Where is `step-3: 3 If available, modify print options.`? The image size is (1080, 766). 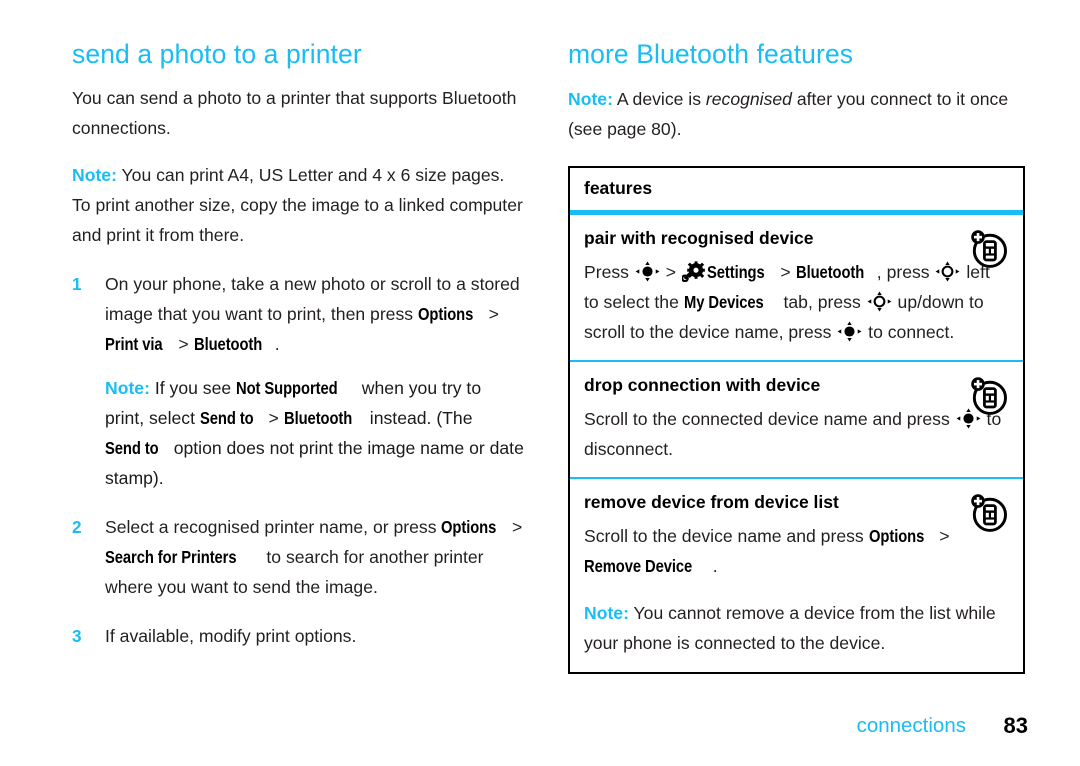
step-3: 3 If available, modify print options. is located at coordinates (298, 636).